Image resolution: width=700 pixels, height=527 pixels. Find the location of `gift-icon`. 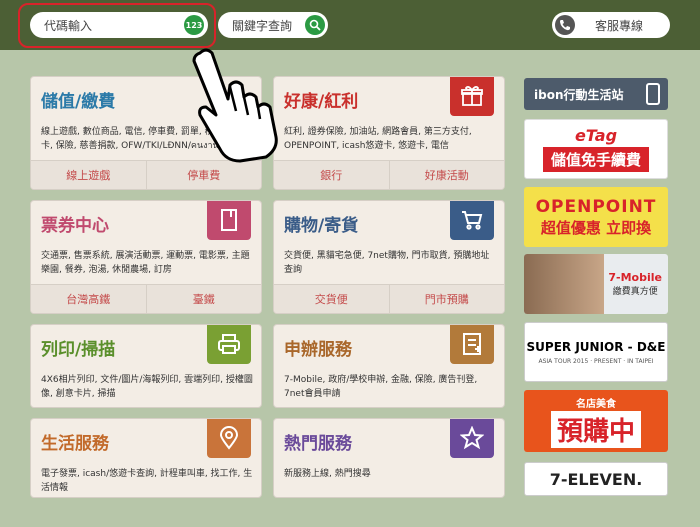

gift-icon is located at coordinates (472, 96).